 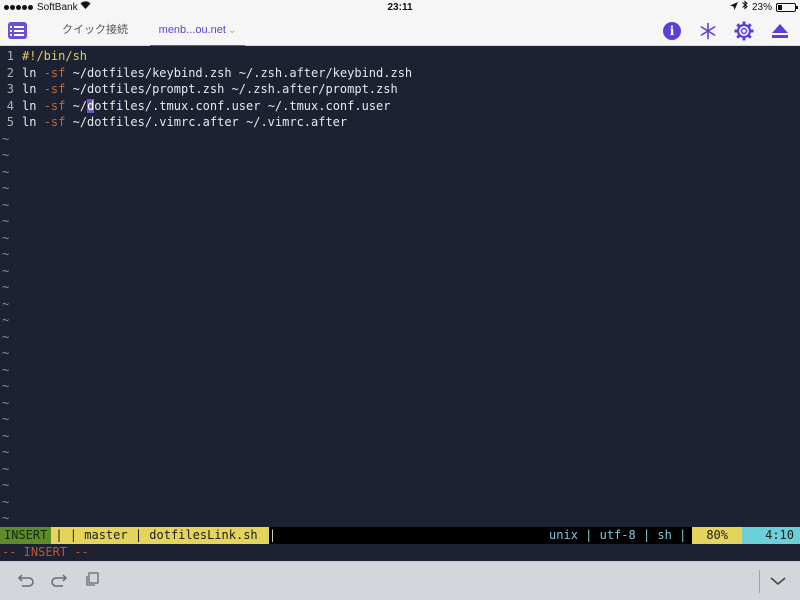 What do you see at coordinates (59, 581) in the screenshot?
I see `redo-icon` at bounding box center [59, 581].